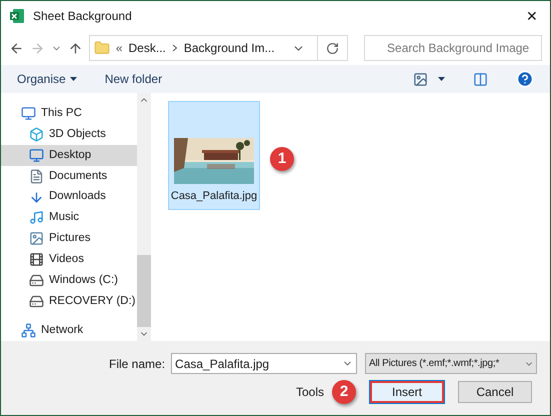  I want to click on sidebar-item: Windows (C:), so click(69, 281).